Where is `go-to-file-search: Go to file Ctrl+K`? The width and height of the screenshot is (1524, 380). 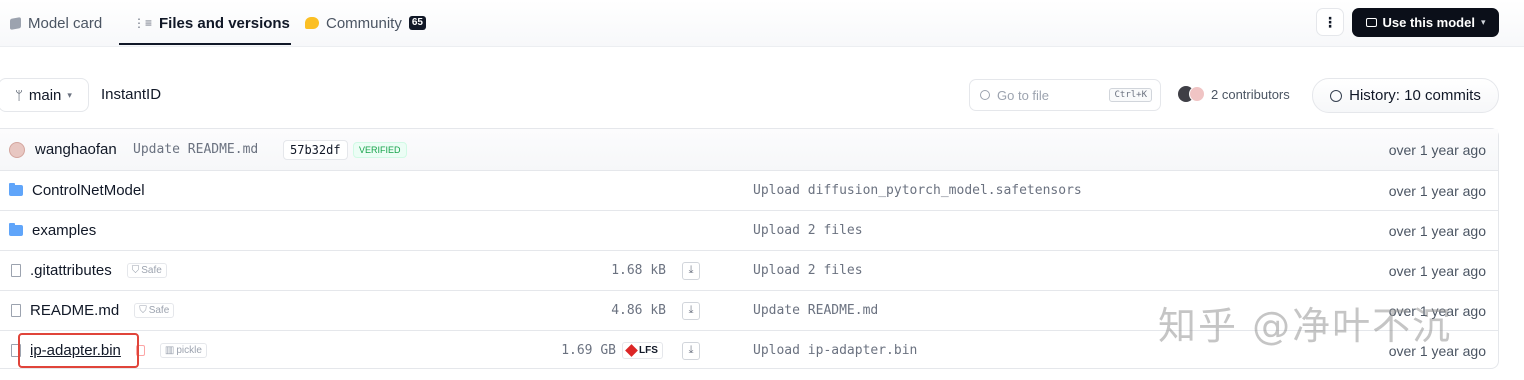
go-to-file-search: Go to file Ctrl+K is located at coordinates (1065, 95).